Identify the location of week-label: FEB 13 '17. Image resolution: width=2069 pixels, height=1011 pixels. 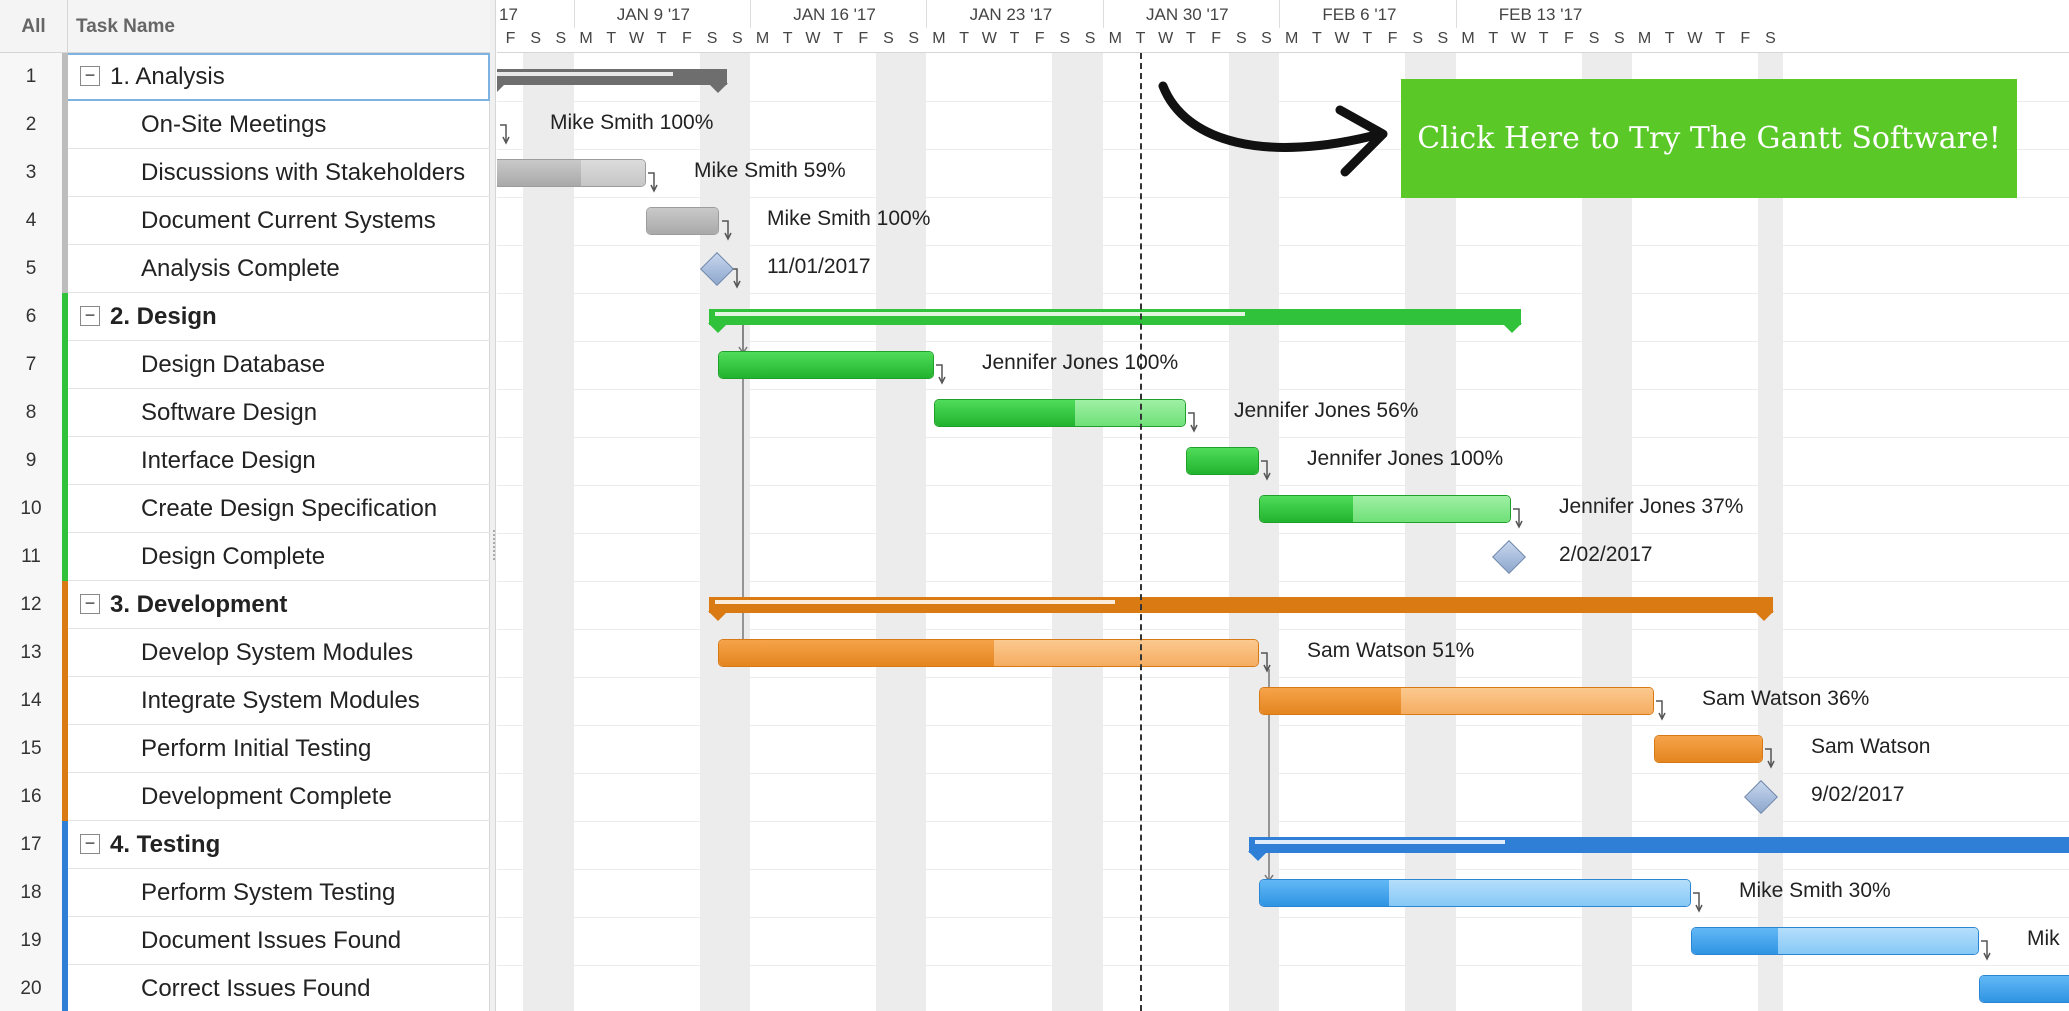
(1540, 14).